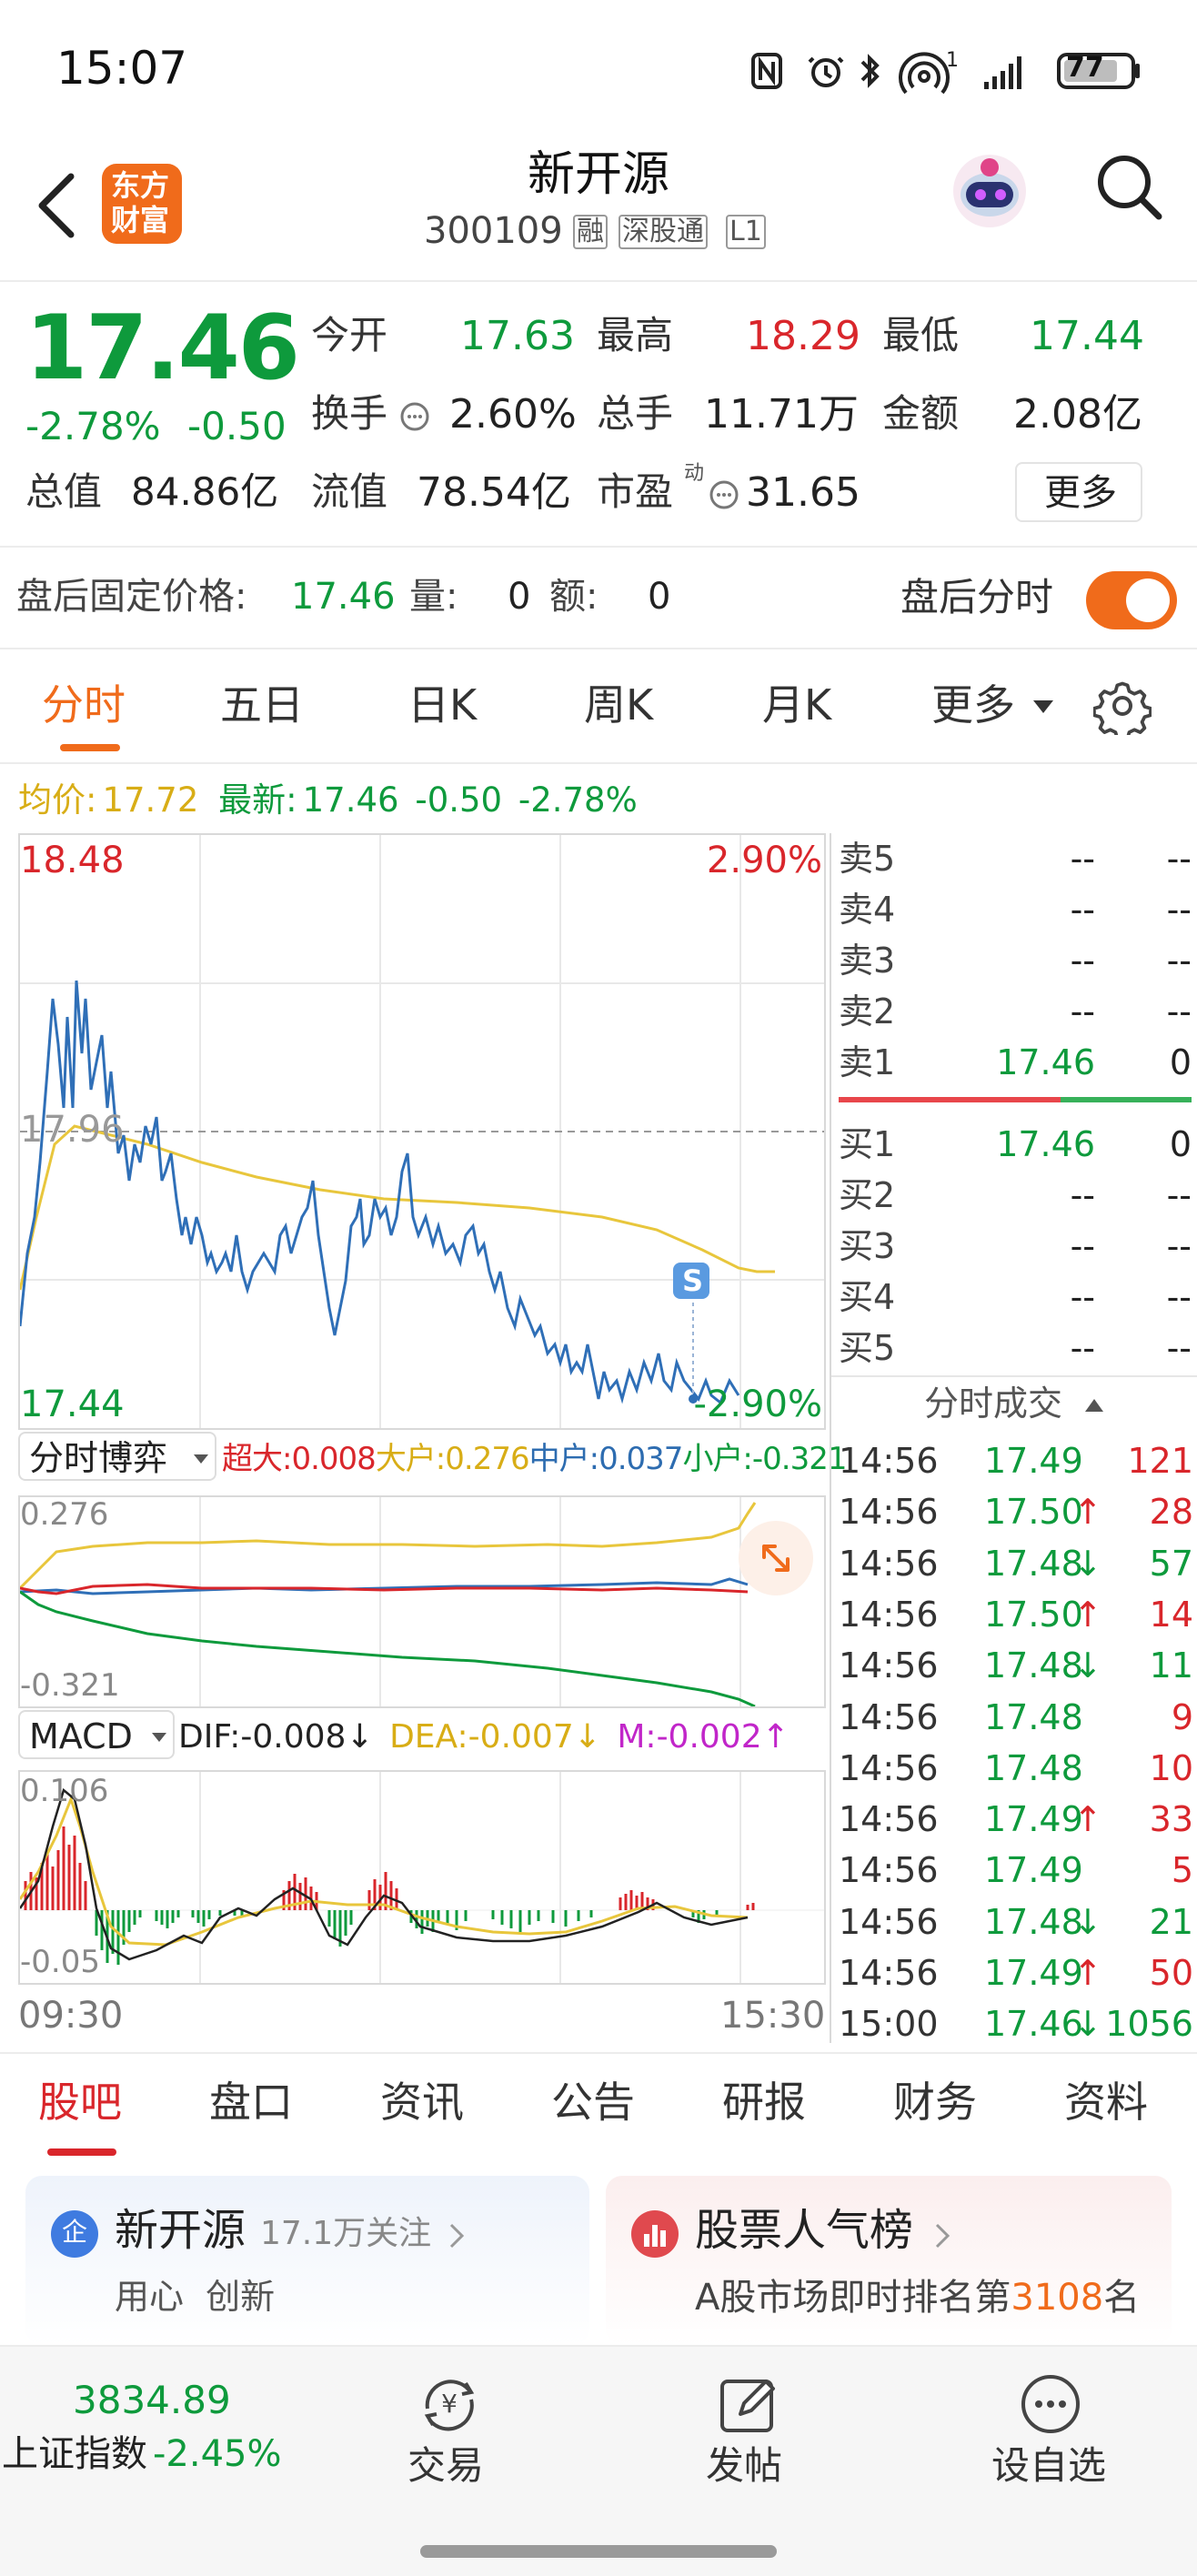  I want to click on flow-bottom-value: -0.321, so click(70, 1685).